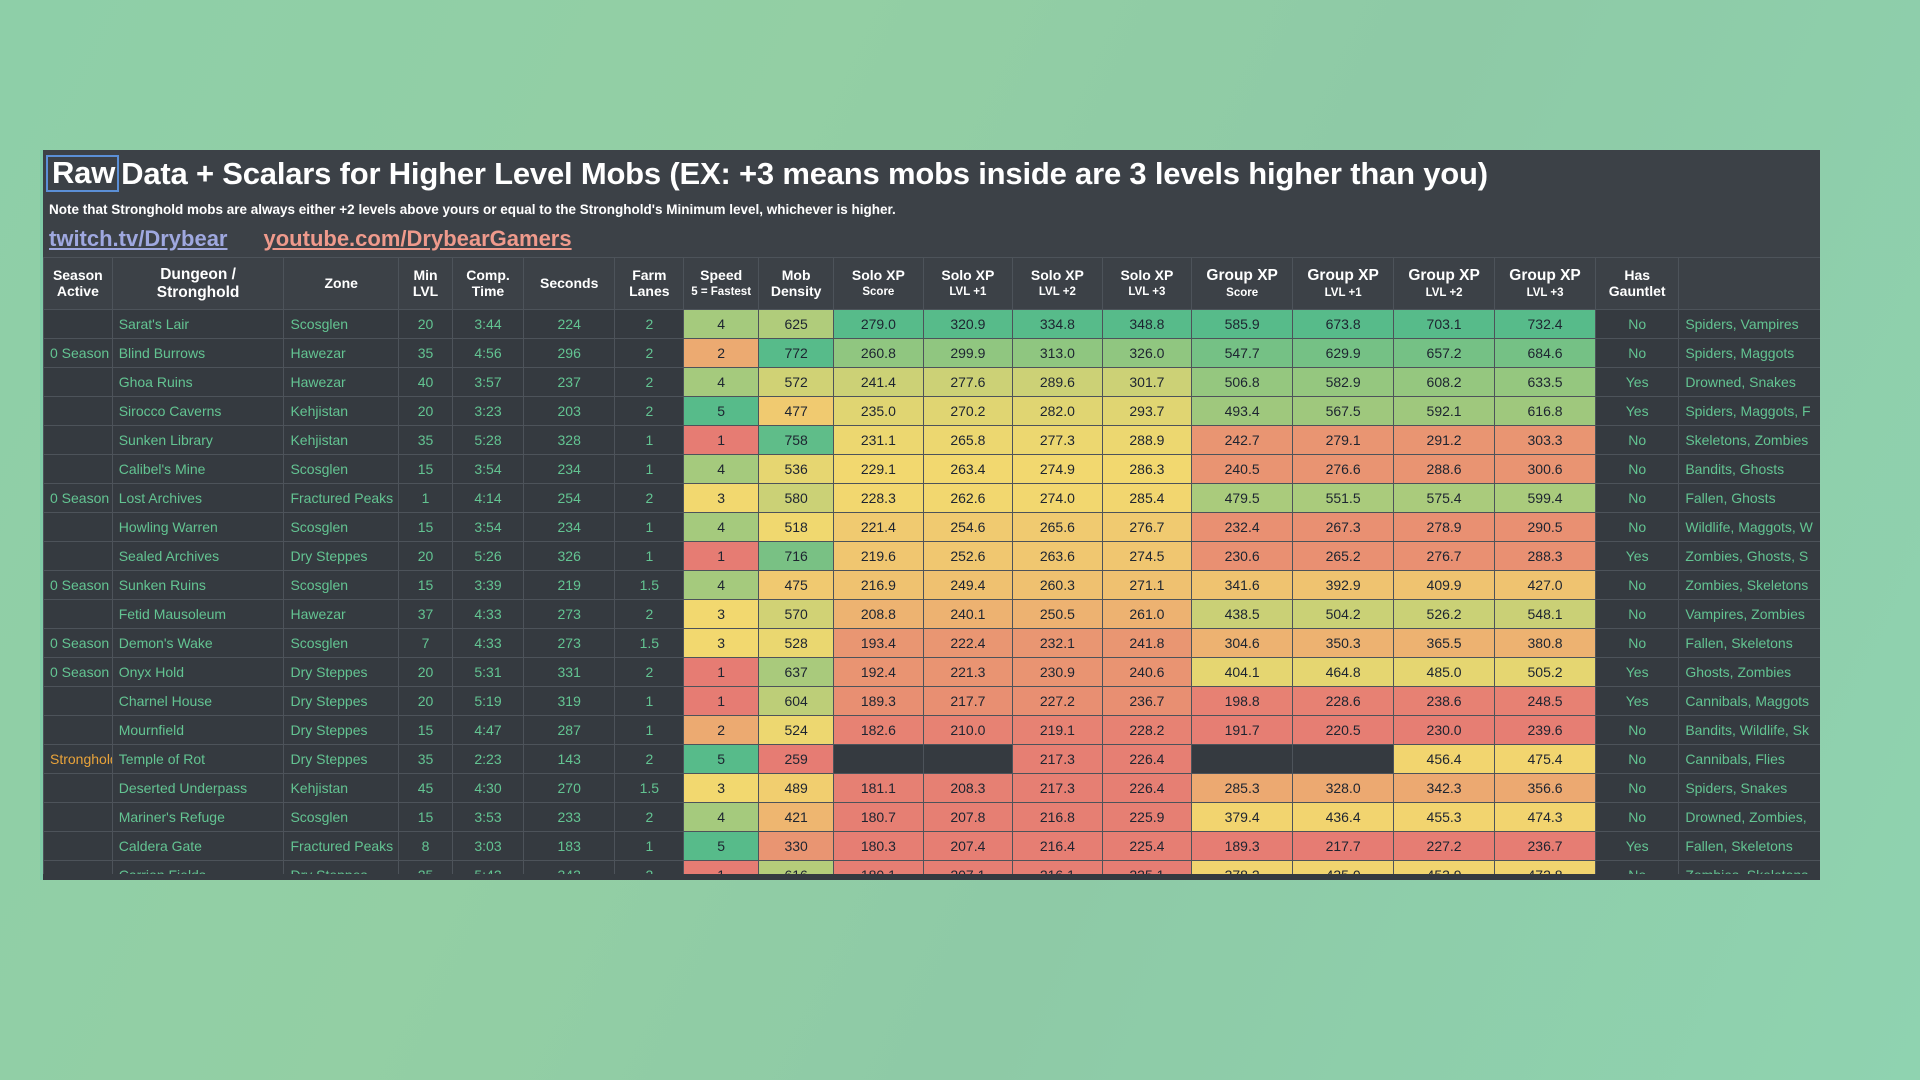 This screenshot has height=1080, width=1920. I want to click on cell-solo-xp-2: 265.6, so click(1057, 527).